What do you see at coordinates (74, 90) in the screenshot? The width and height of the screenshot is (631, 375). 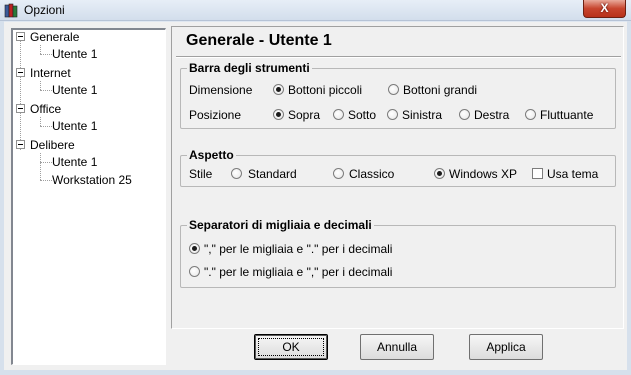 I see `tree-item-internet-utente: Utente 1` at bounding box center [74, 90].